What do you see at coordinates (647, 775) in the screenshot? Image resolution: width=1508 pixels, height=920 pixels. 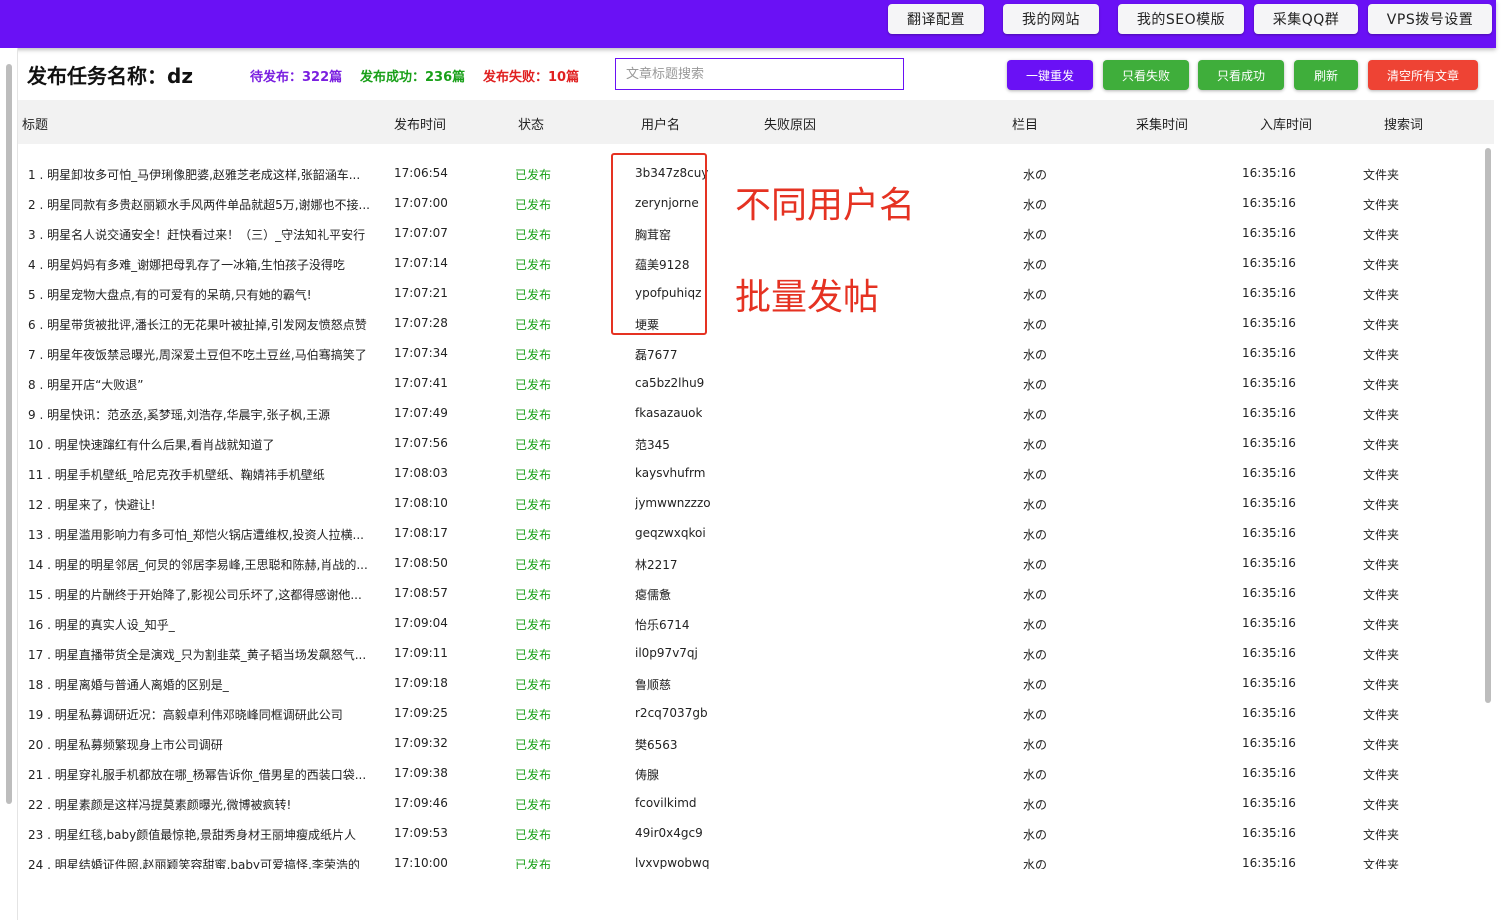 I see `row-username: 俦腺` at bounding box center [647, 775].